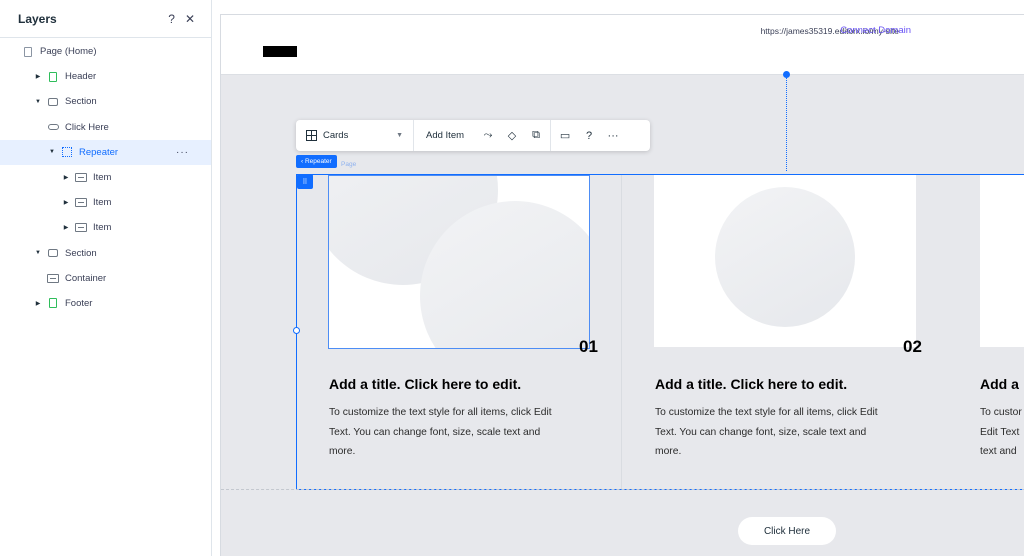 Image resolution: width=1024 pixels, height=556 pixels. Describe the element at coordinates (336, 135) in the screenshot. I see `layout-label: Cards` at that location.